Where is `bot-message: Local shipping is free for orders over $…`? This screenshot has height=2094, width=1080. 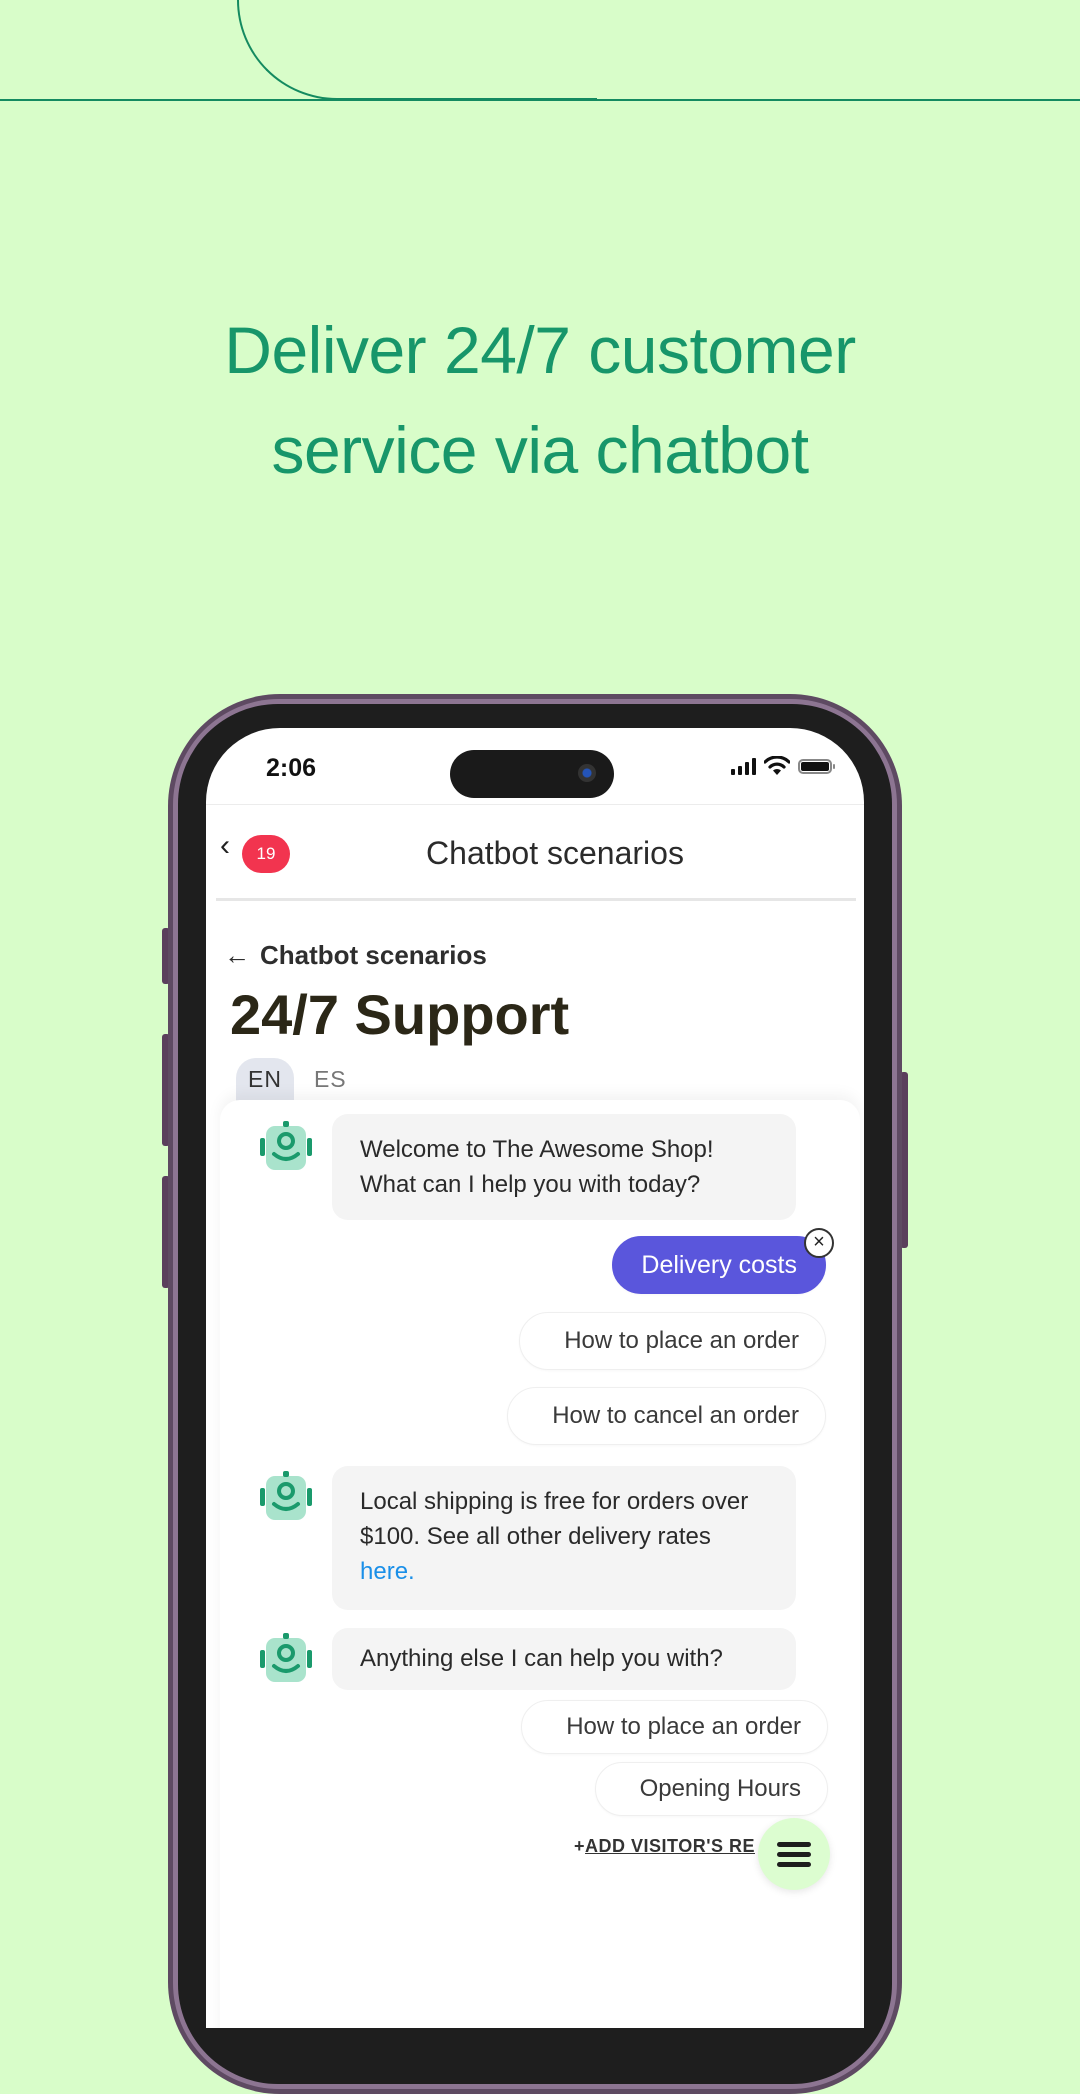
bot-message: Local shipping is free for orders over $… is located at coordinates (564, 1538).